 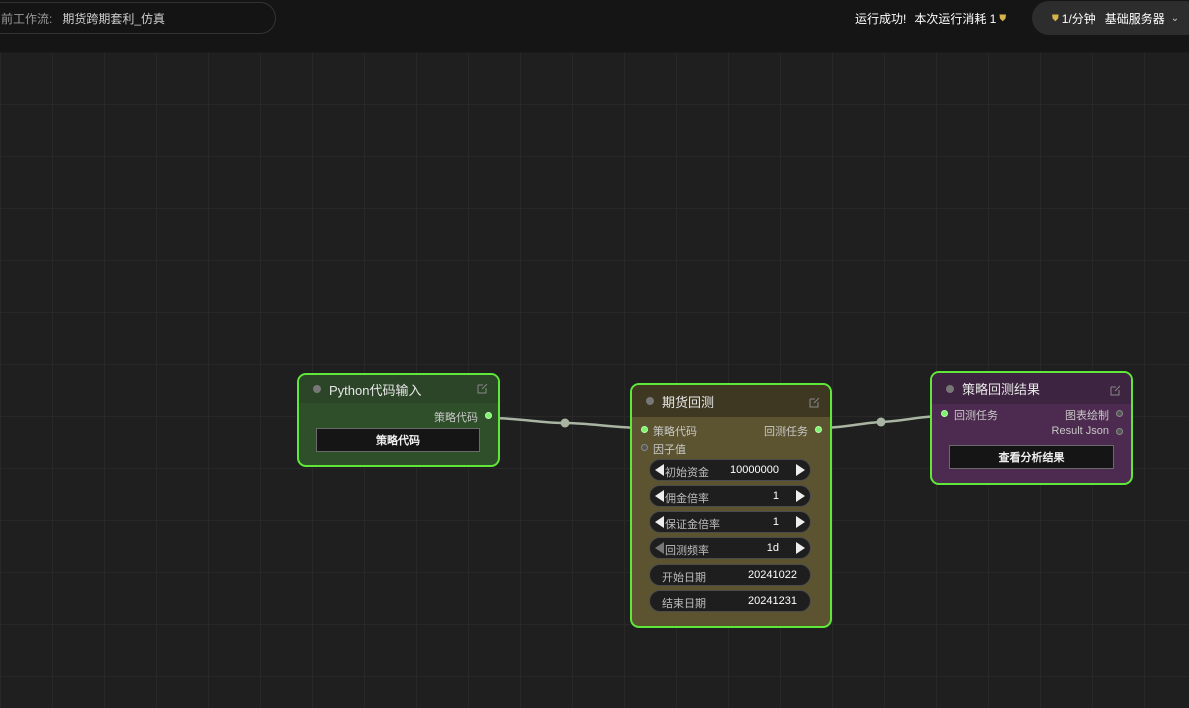 What do you see at coordinates (731, 430) in the screenshot?
I see `input-slot: 策略代码 回测任务` at bounding box center [731, 430].